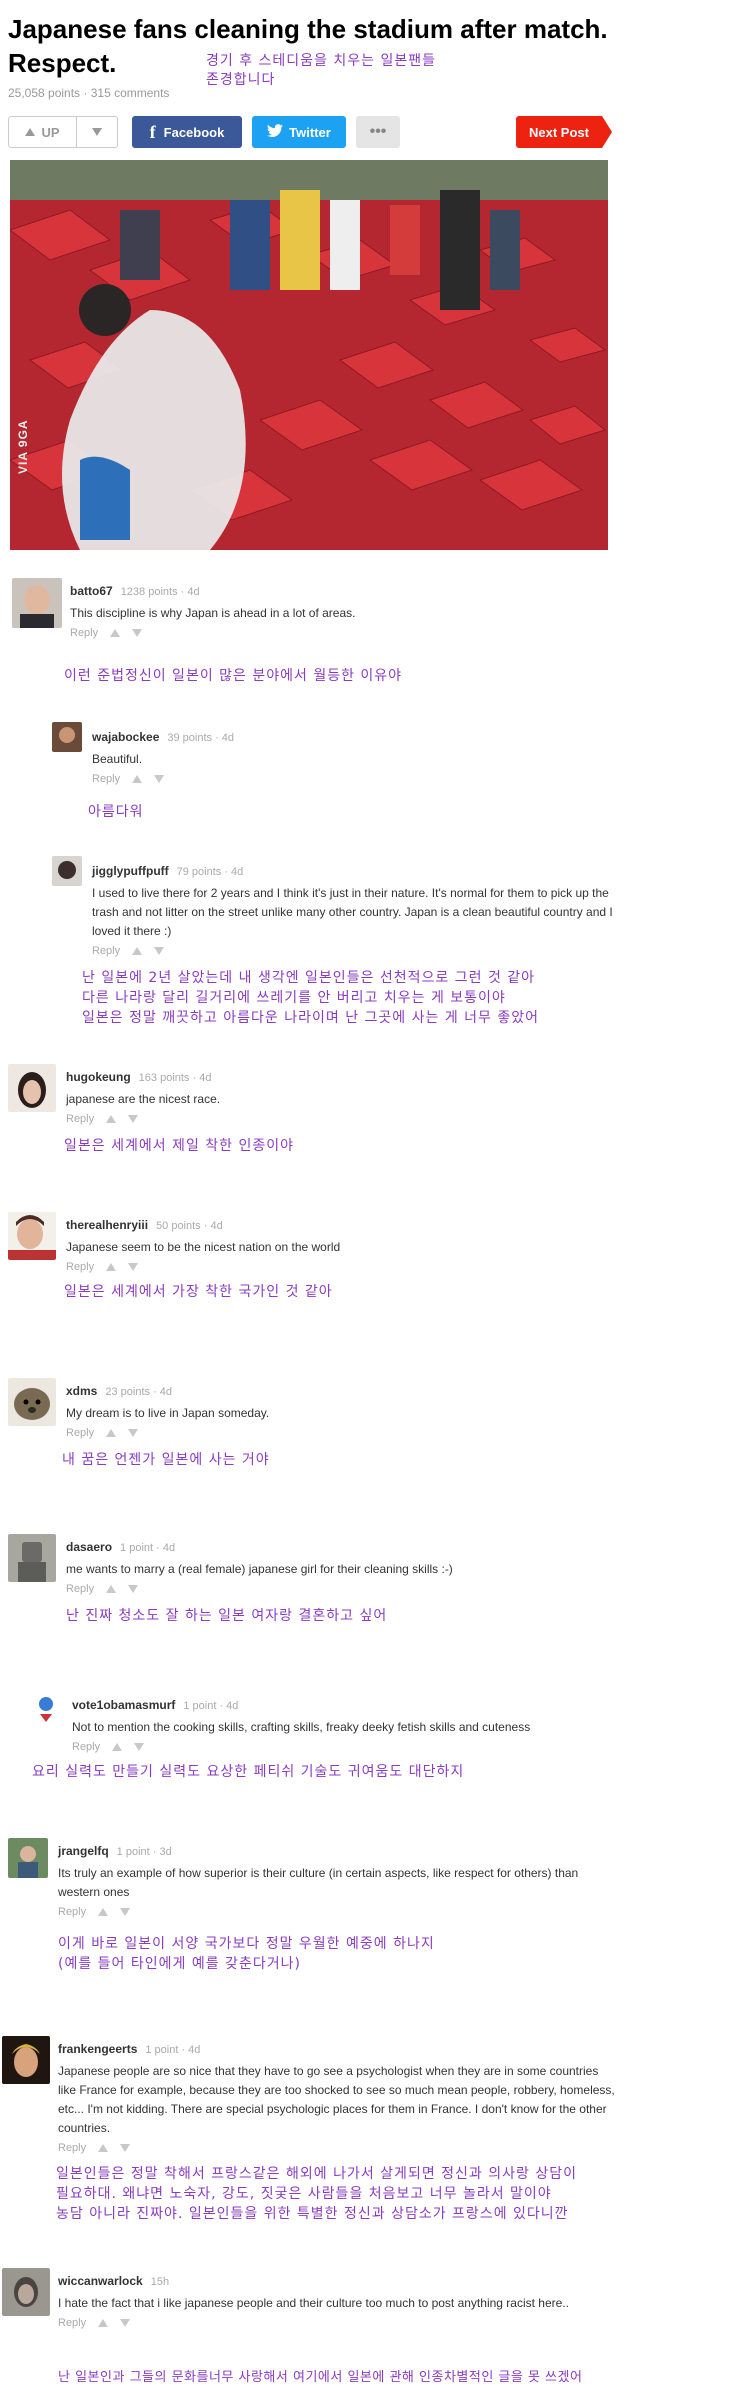  I want to click on comment-translation: 요리 실력도 만들기 실력도 요상한 페티쉬 기술도 귀여움도 대단하지, so click(248, 1772).